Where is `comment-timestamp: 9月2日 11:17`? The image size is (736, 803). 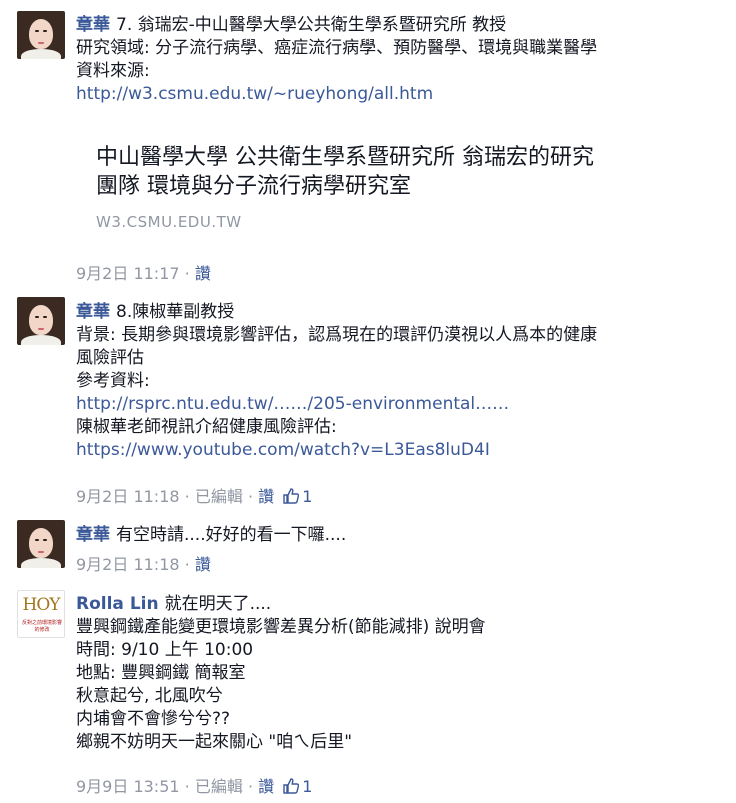
comment-timestamp: 9月2日 11:17 is located at coordinates (128, 273).